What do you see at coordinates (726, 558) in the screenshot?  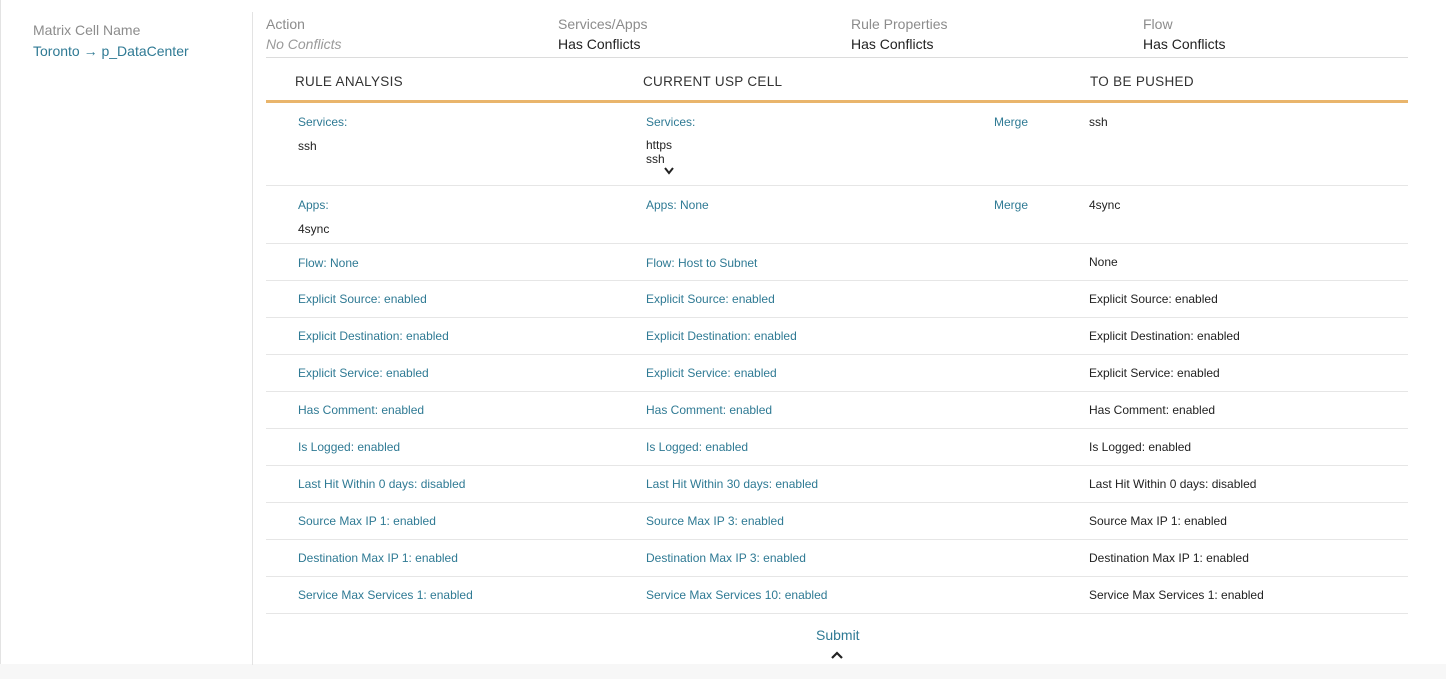 I see `current-cell: Destination Max IP 3: enabled` at bounding box center [726, 558].